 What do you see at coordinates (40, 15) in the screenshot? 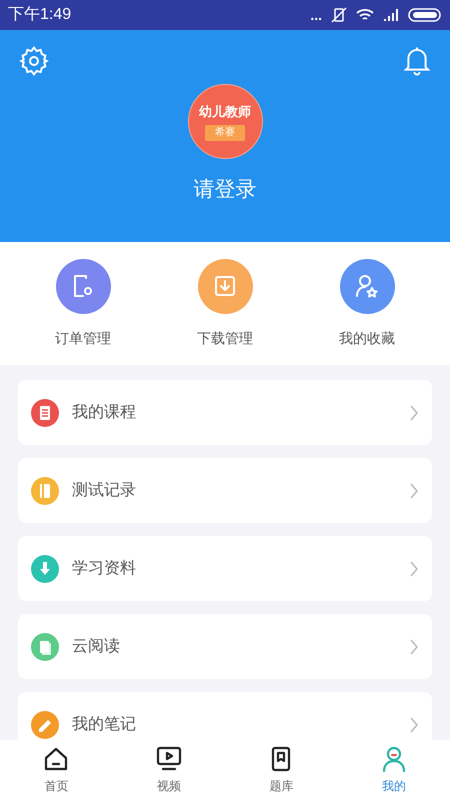
I see `status-time: 下午1:49` at bounding box center [40, 15].